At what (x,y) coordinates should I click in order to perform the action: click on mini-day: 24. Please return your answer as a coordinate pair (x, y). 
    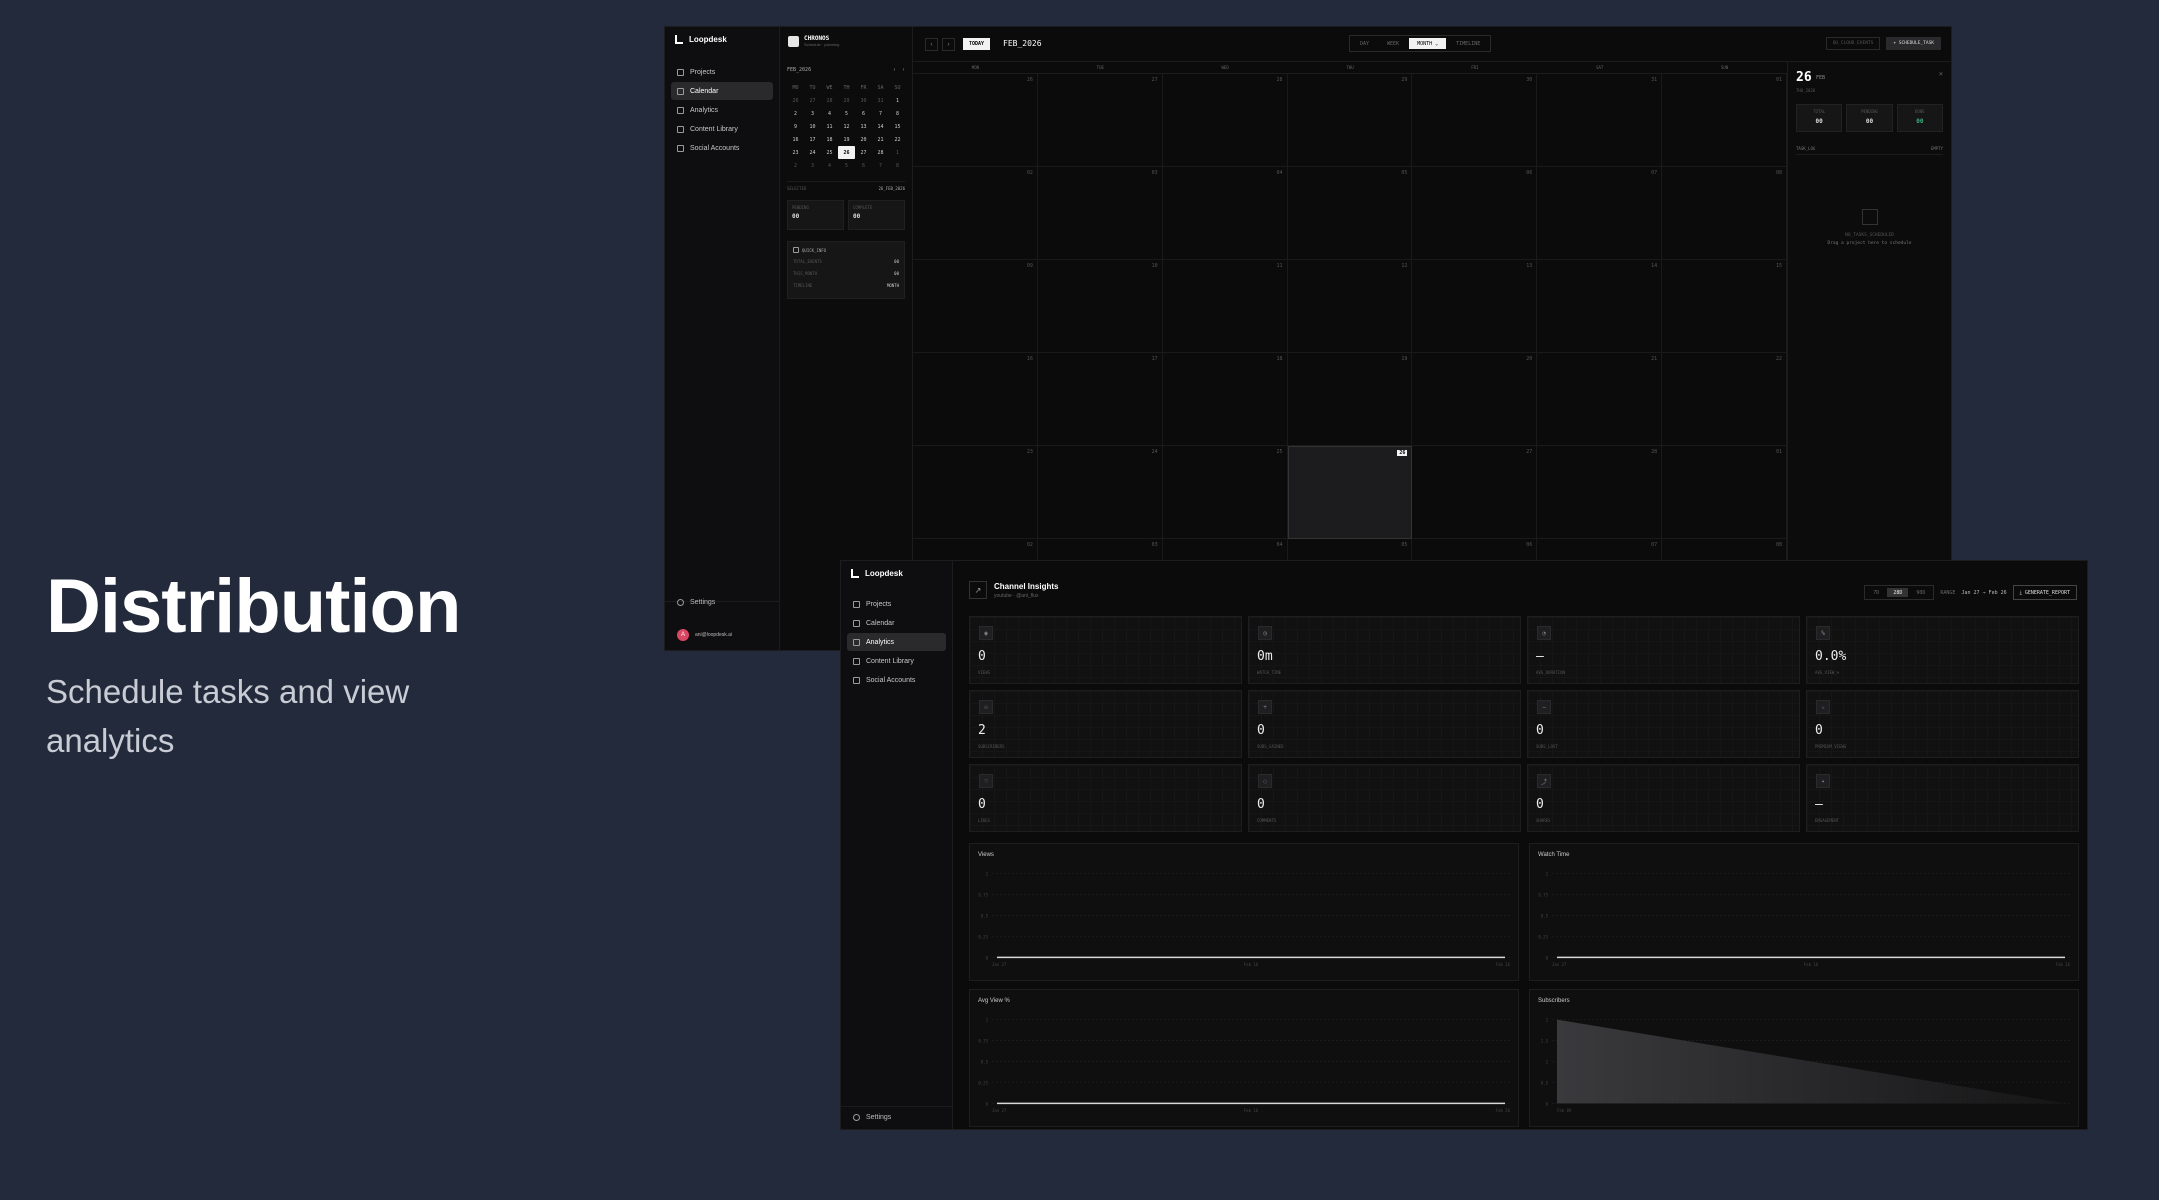
    Looking at the image, I should click on (812, 152).